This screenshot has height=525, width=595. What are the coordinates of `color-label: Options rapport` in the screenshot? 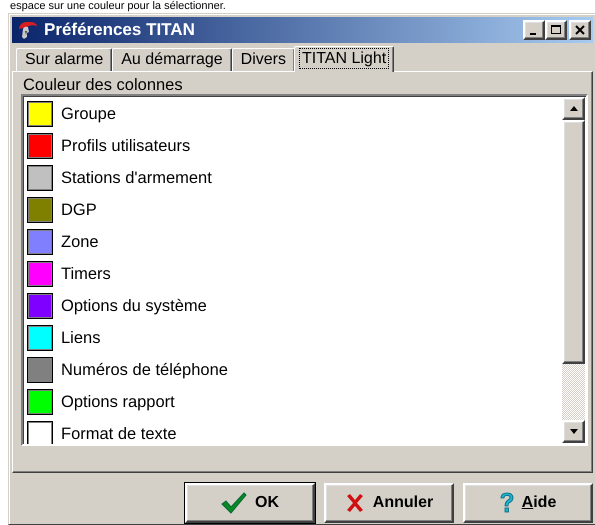 It's located at (118, 402).